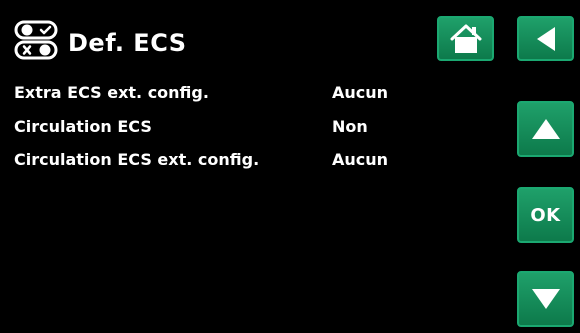  Describe the element at coordinates (350, 126) in the screenshot. I see `row-value: Non` at that location.